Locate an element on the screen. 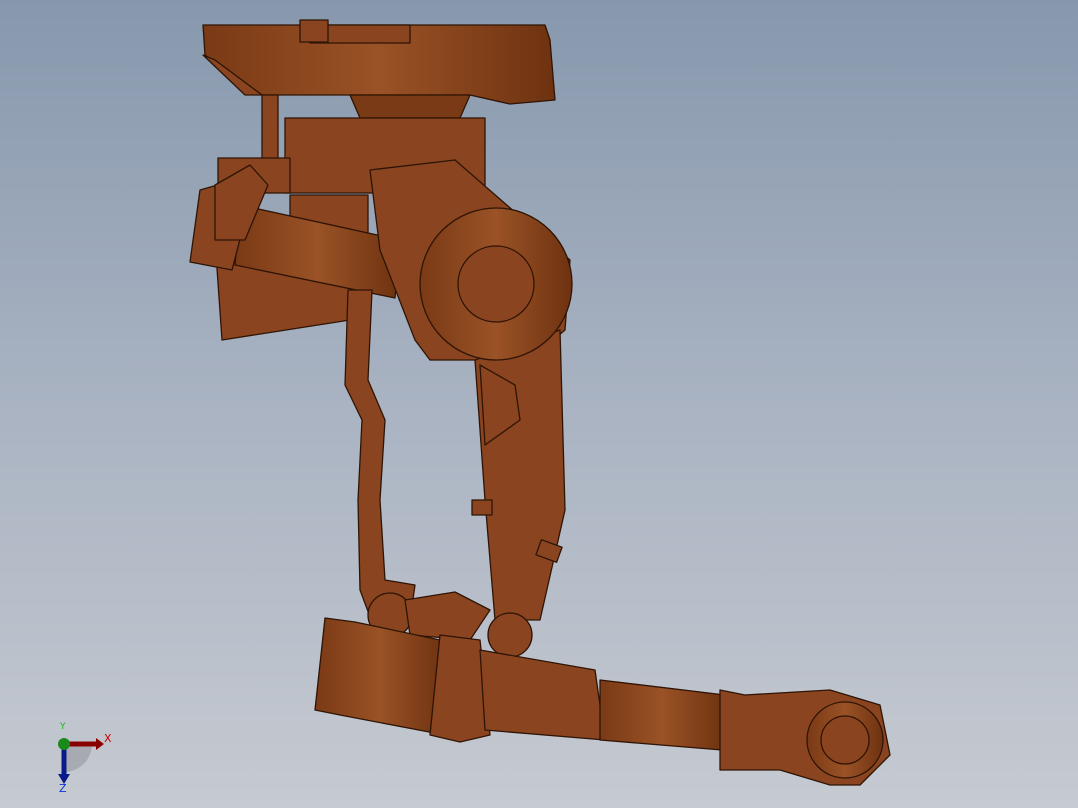  upper-arm is located at coordinates (542, 695).